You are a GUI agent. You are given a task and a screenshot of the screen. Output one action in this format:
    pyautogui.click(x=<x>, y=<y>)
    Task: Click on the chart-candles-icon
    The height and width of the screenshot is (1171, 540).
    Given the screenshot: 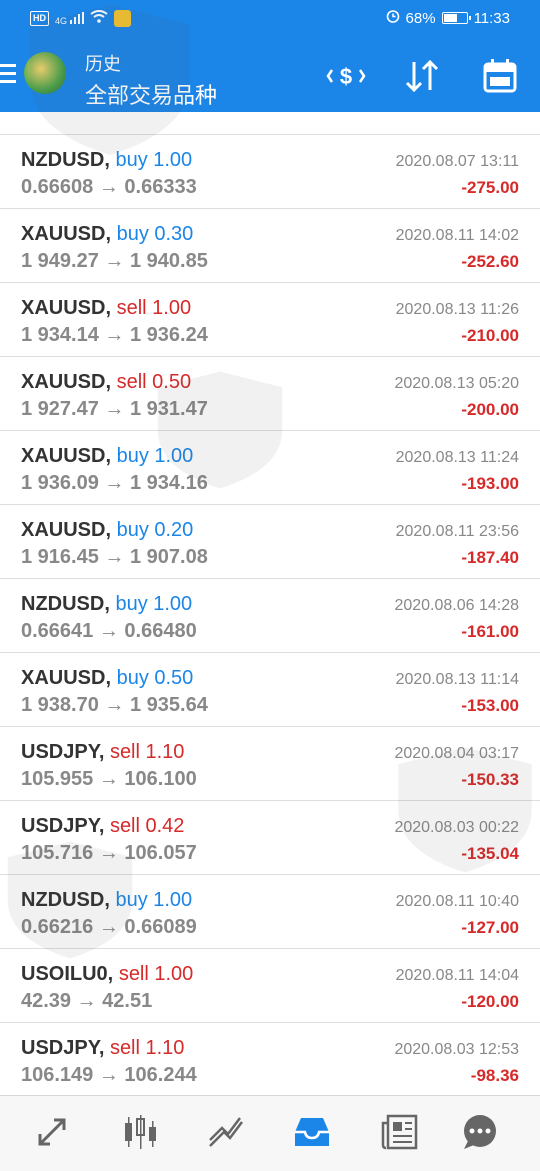 What is the action you would take?
    pyautogui.click(x=140, y=1132)
    